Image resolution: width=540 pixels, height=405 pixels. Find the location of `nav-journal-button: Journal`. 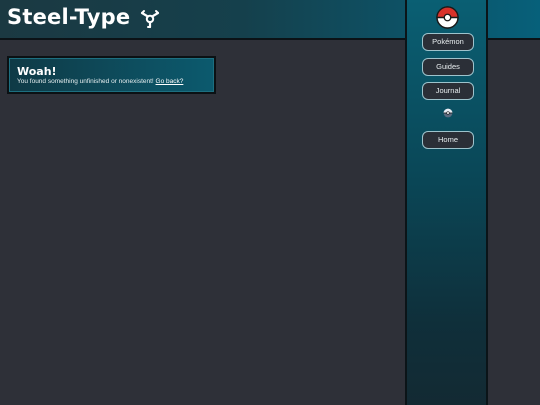

nav-journal-button: Journal is located at coordinates (448, 91).